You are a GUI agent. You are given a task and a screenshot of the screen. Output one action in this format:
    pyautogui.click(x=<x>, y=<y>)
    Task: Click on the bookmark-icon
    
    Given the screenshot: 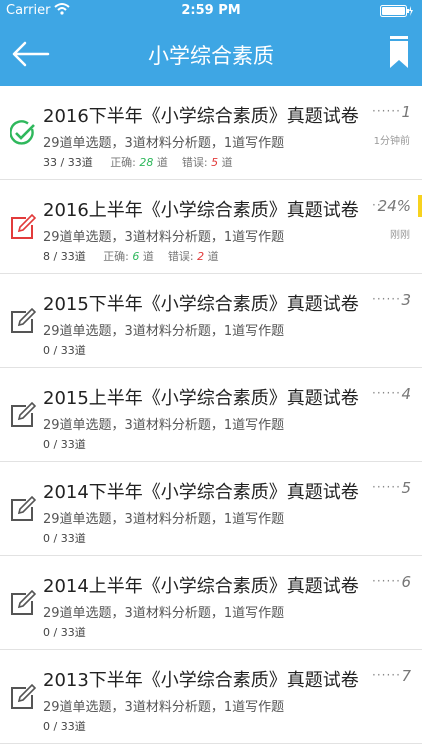 What is the action you would take?
    pyautogui.click(x=399, y=52)
    